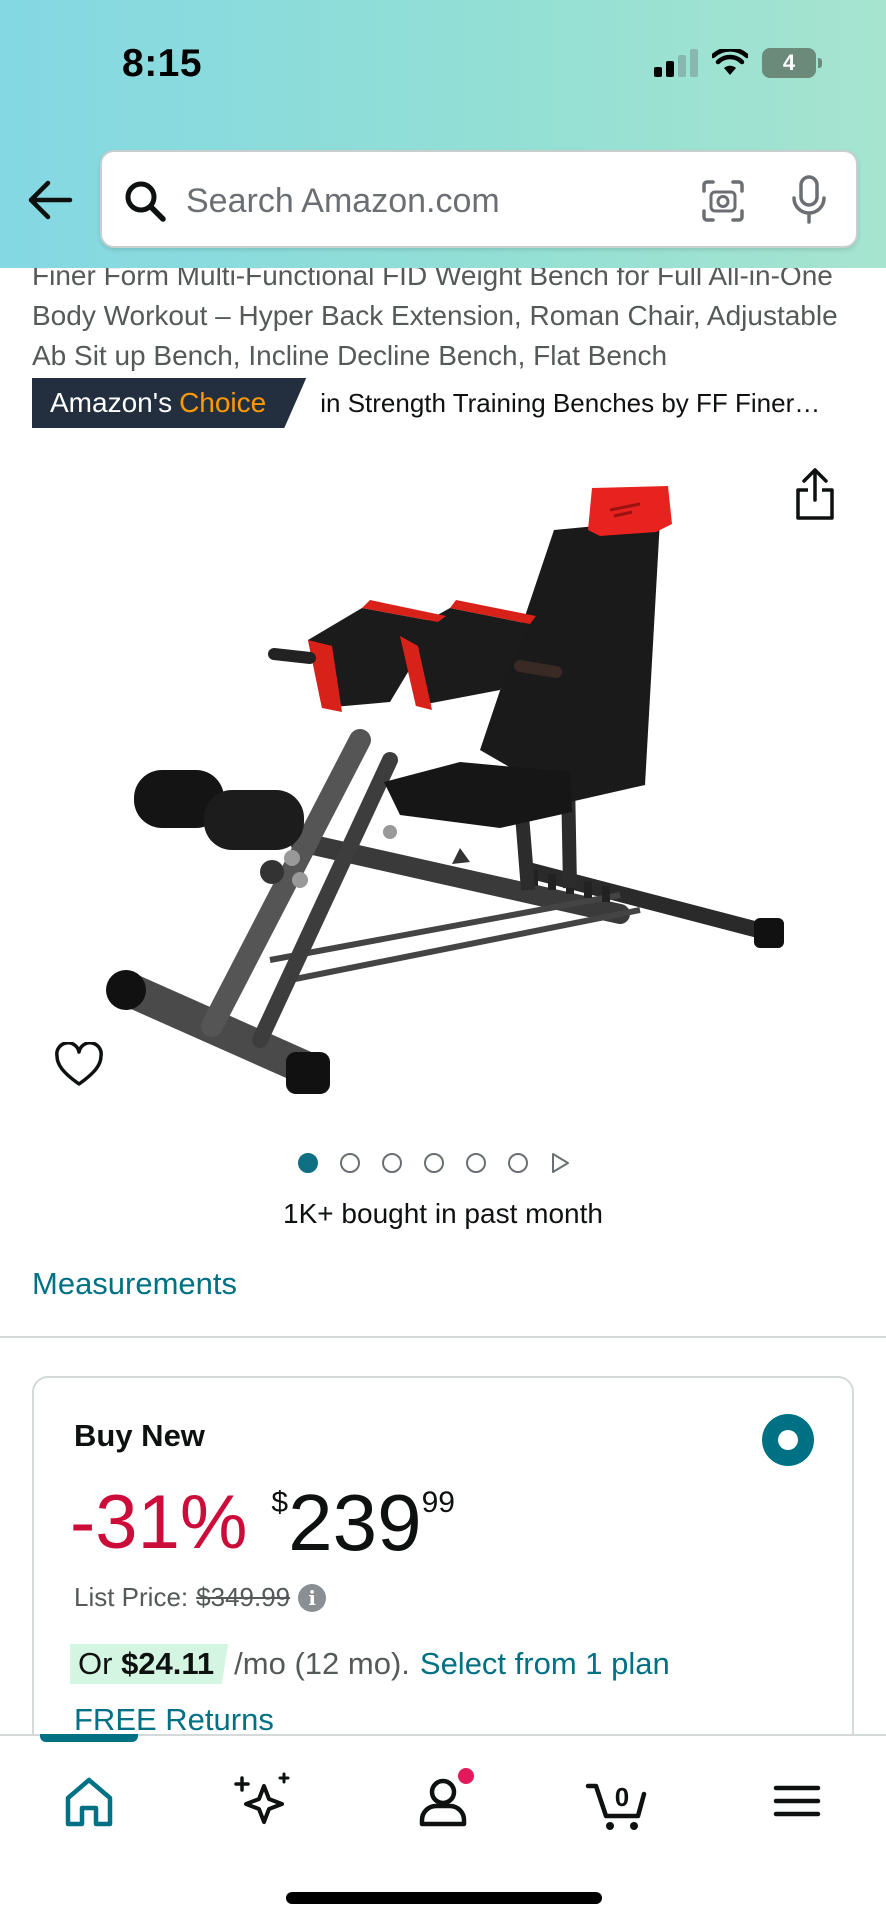 This screenshot has width=886, height=1920. Describe the element at coordinates (443, 1213) in the screenshot. I see `bought-in-past-month: 1K+ bought in past month` at that location.